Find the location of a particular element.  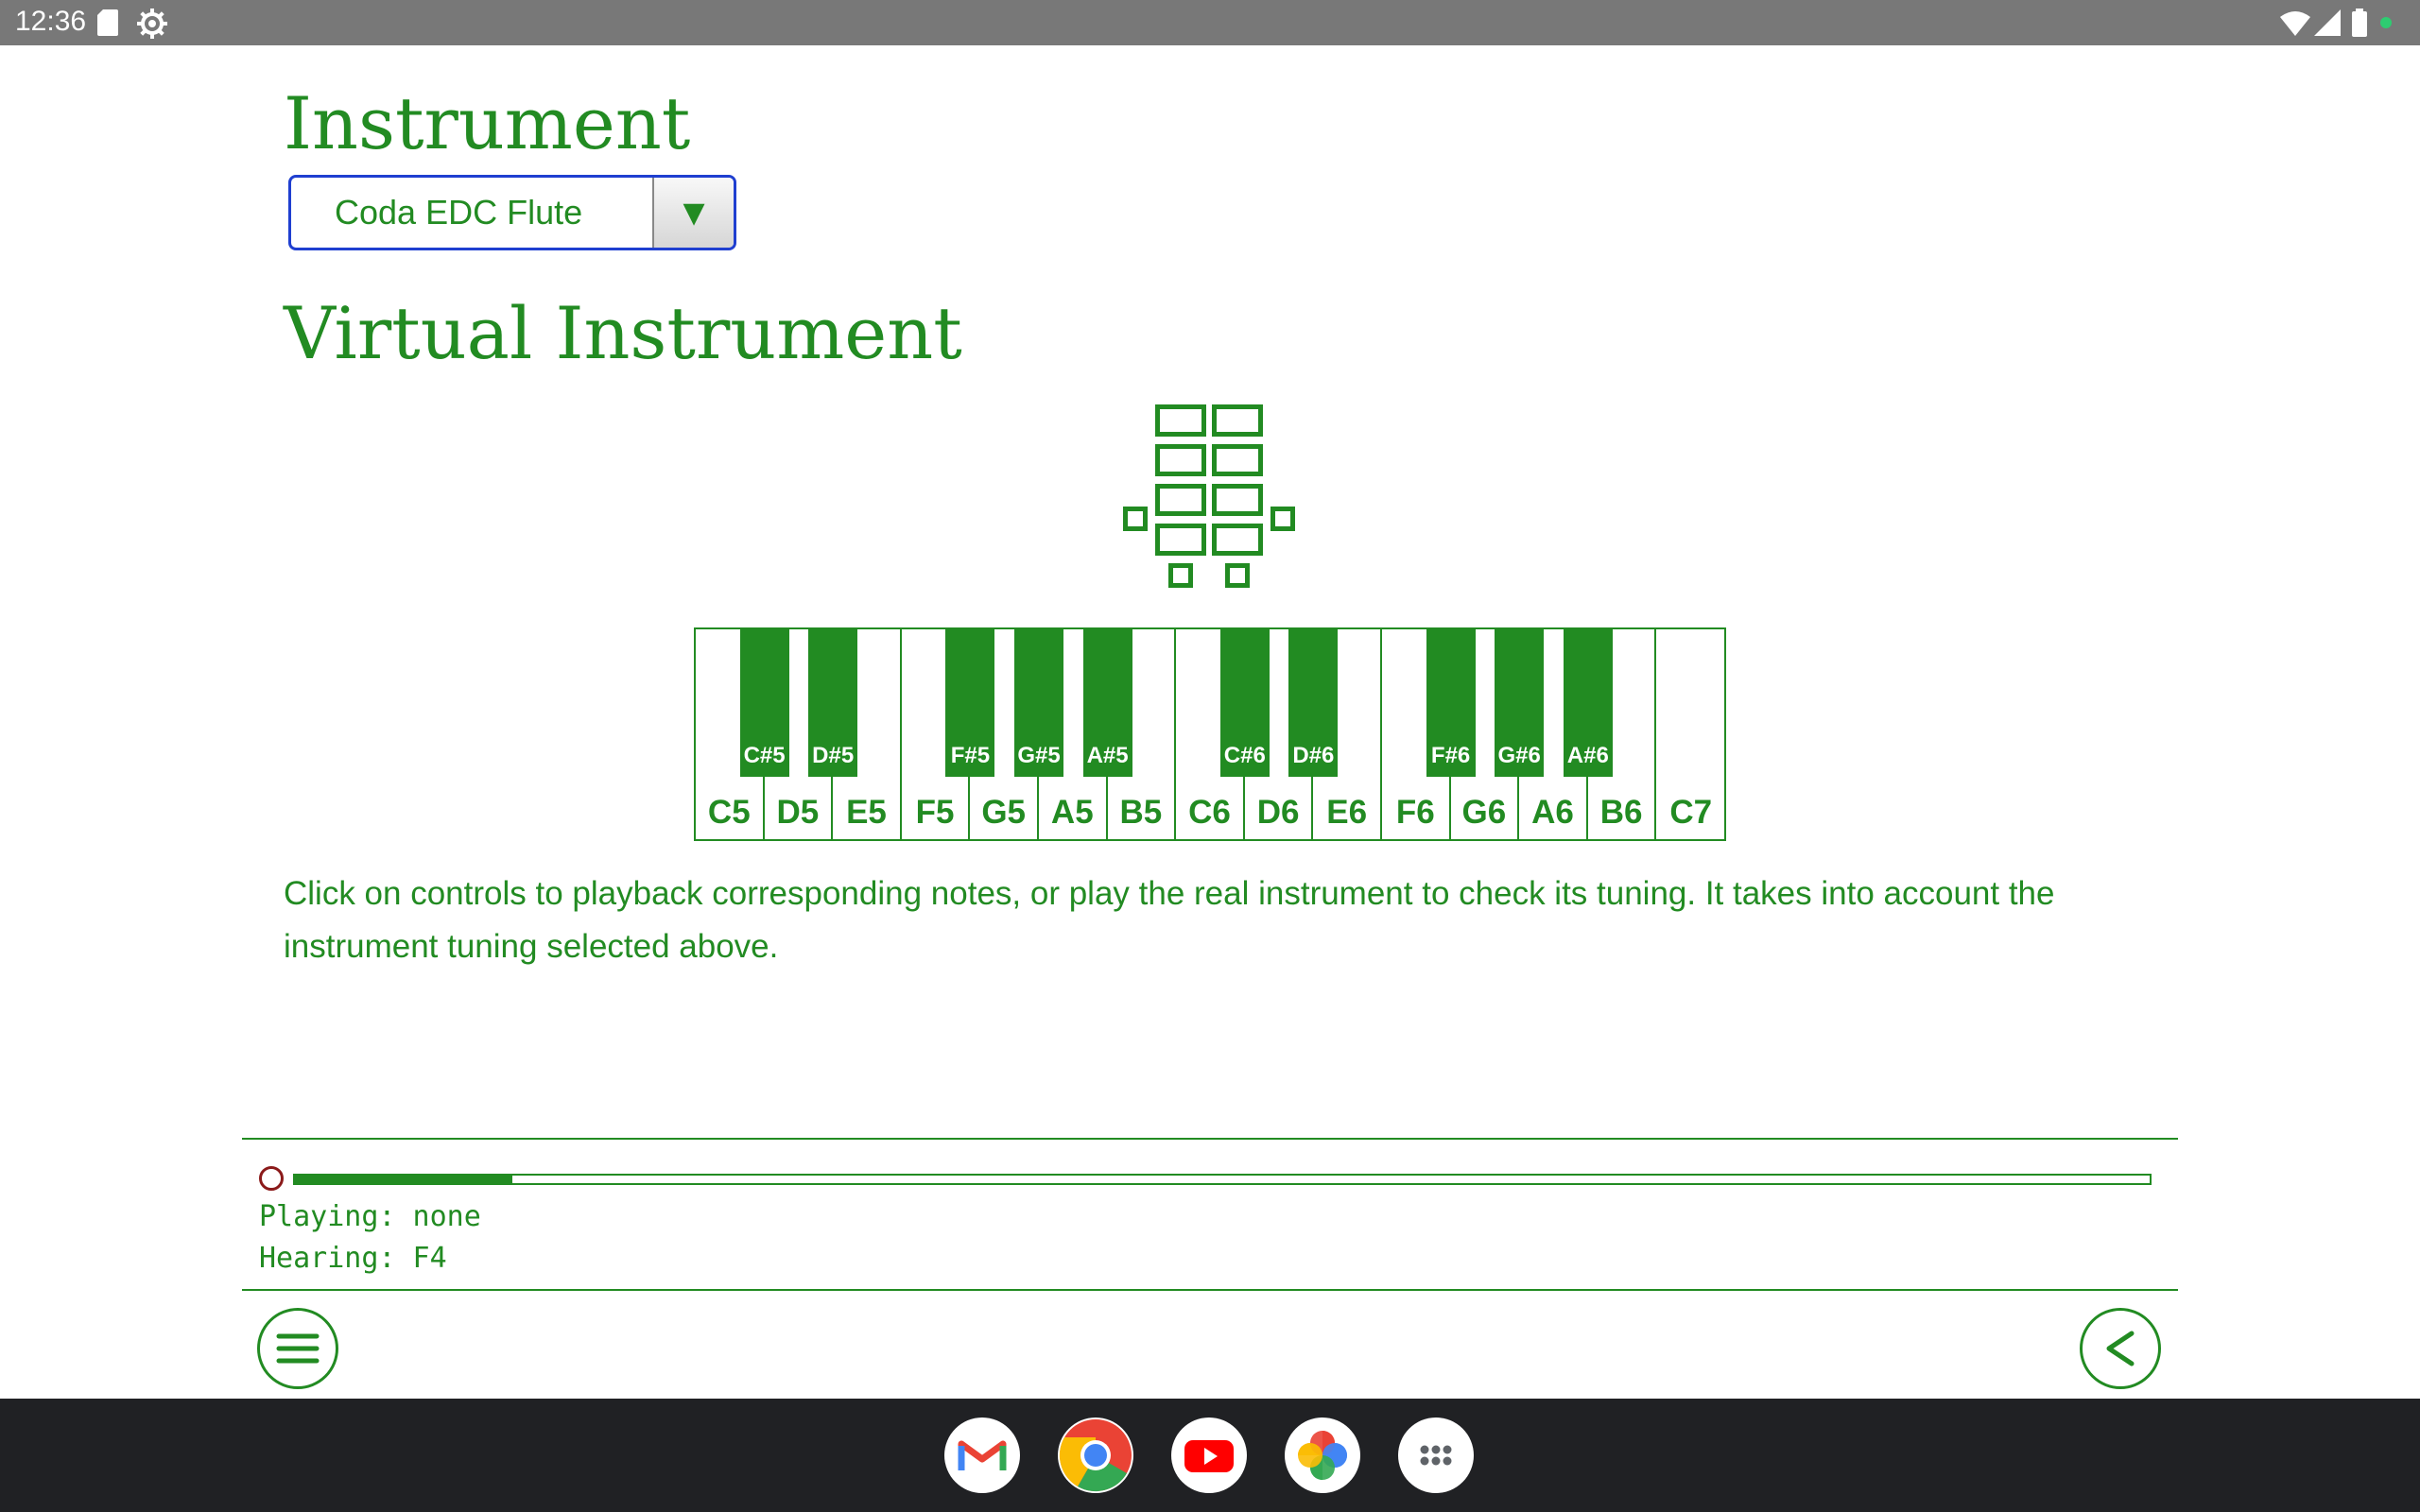

audio-level-fill is located at coordinates (403, 1179).